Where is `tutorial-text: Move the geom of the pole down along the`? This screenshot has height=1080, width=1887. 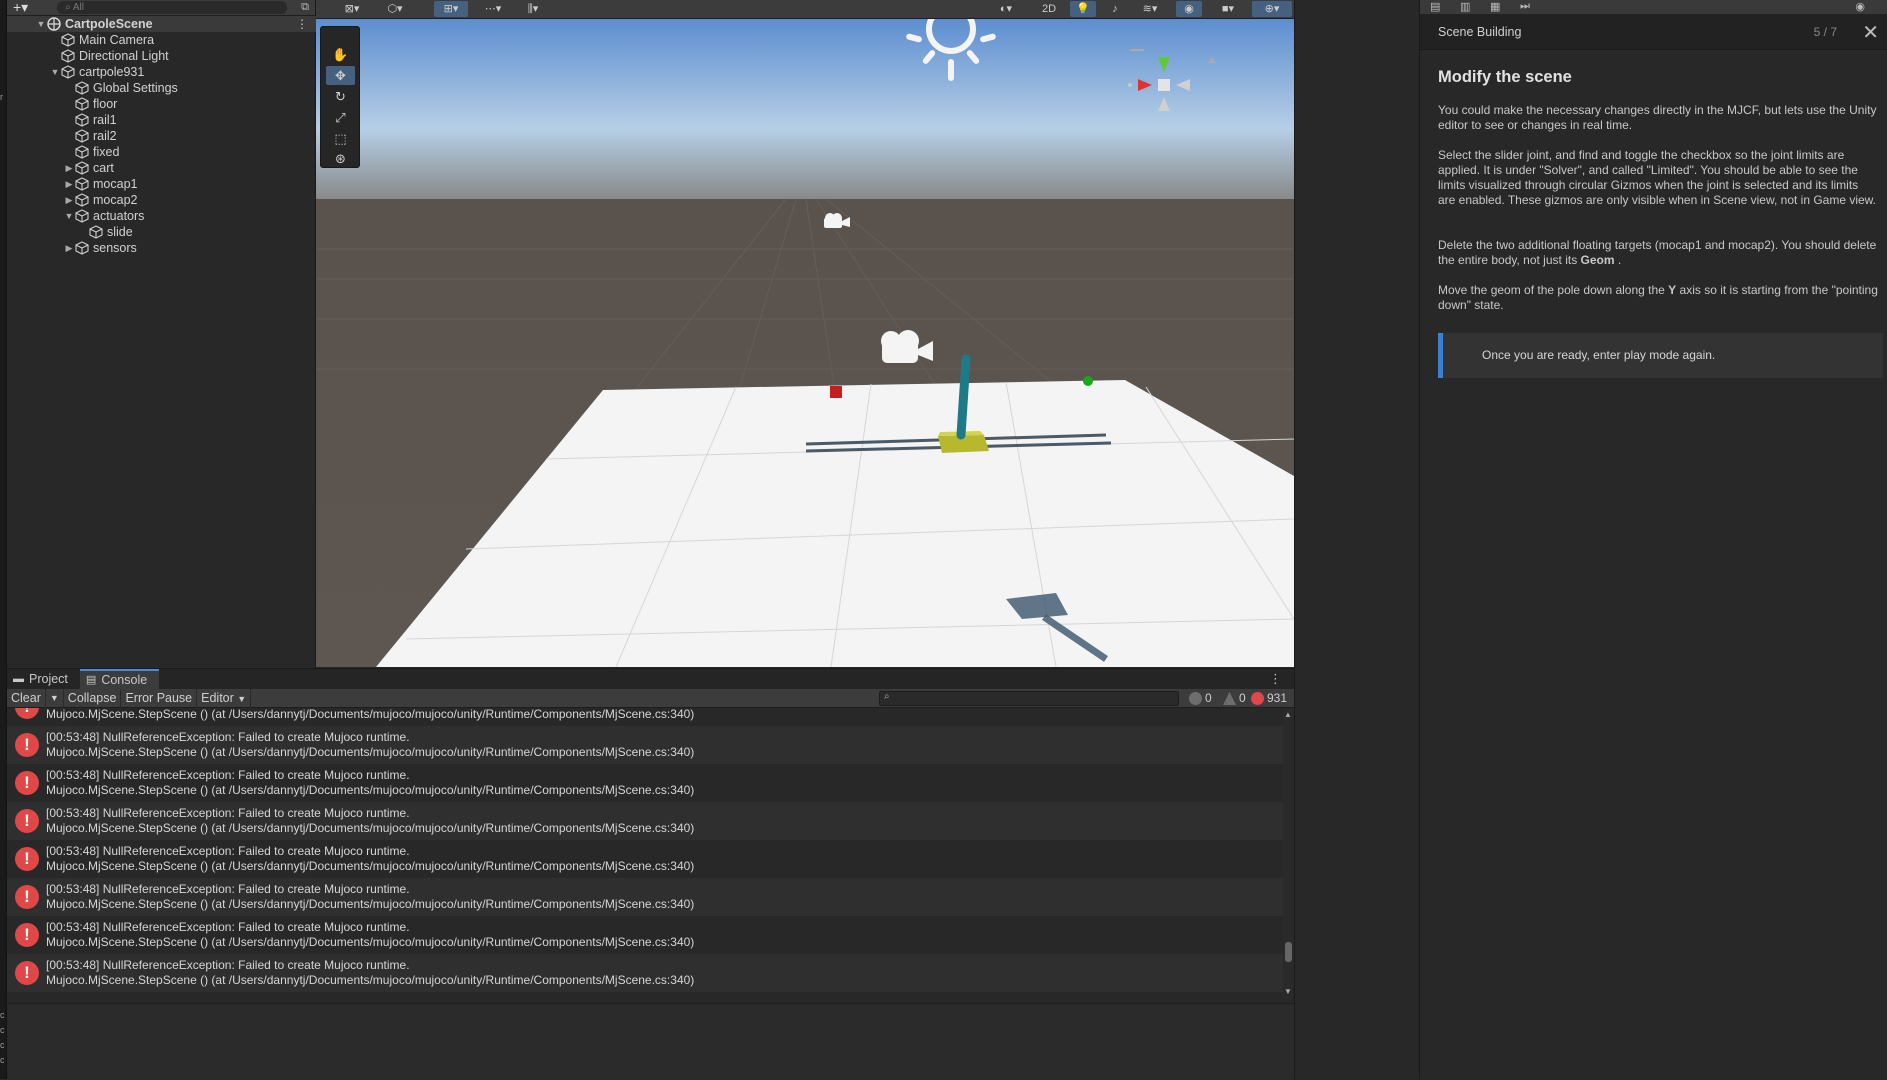 tutorial-text: Move the geom of the pole down along the is located at coordinates (1551, 290).